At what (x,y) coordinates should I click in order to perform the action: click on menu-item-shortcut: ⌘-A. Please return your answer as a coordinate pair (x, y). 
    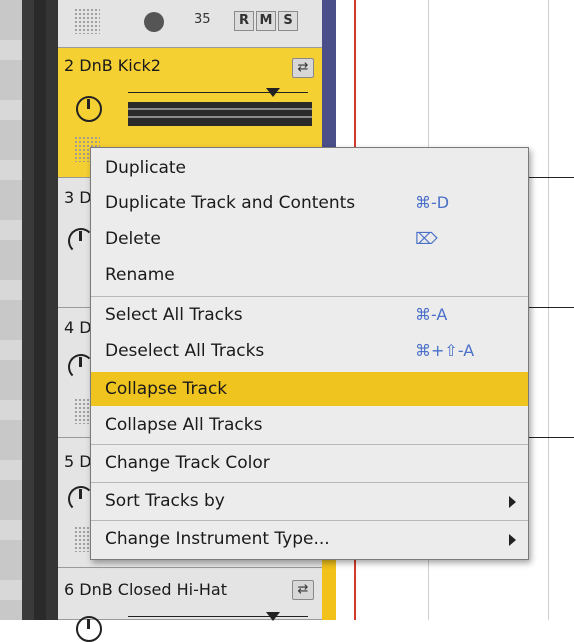
    Looking at the image, I should click on (431, 314).